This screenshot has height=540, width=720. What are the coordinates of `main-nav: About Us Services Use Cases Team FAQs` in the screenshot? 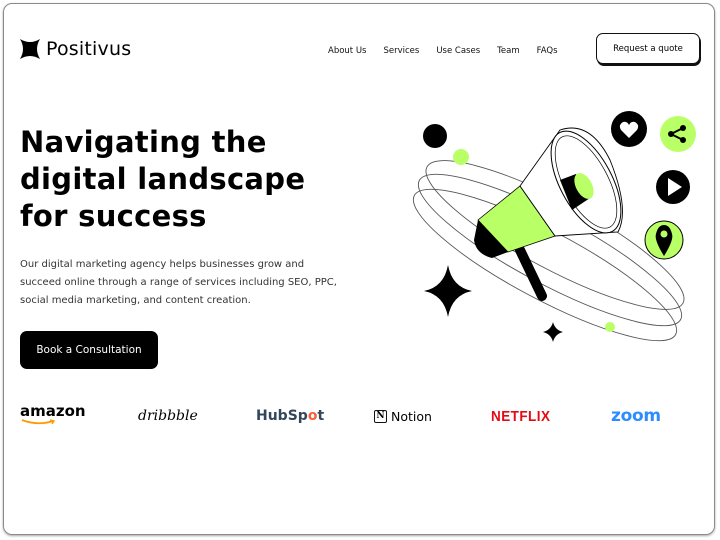 It's located at (451, 51).